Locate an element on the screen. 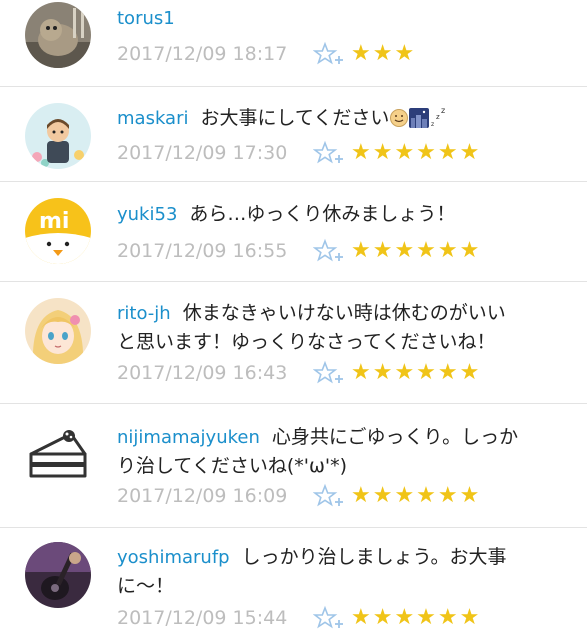 Image resolution: width=587 pixels, height=640 pixels. comment-text: お大事にしてください is located at coordinates (295, 118).